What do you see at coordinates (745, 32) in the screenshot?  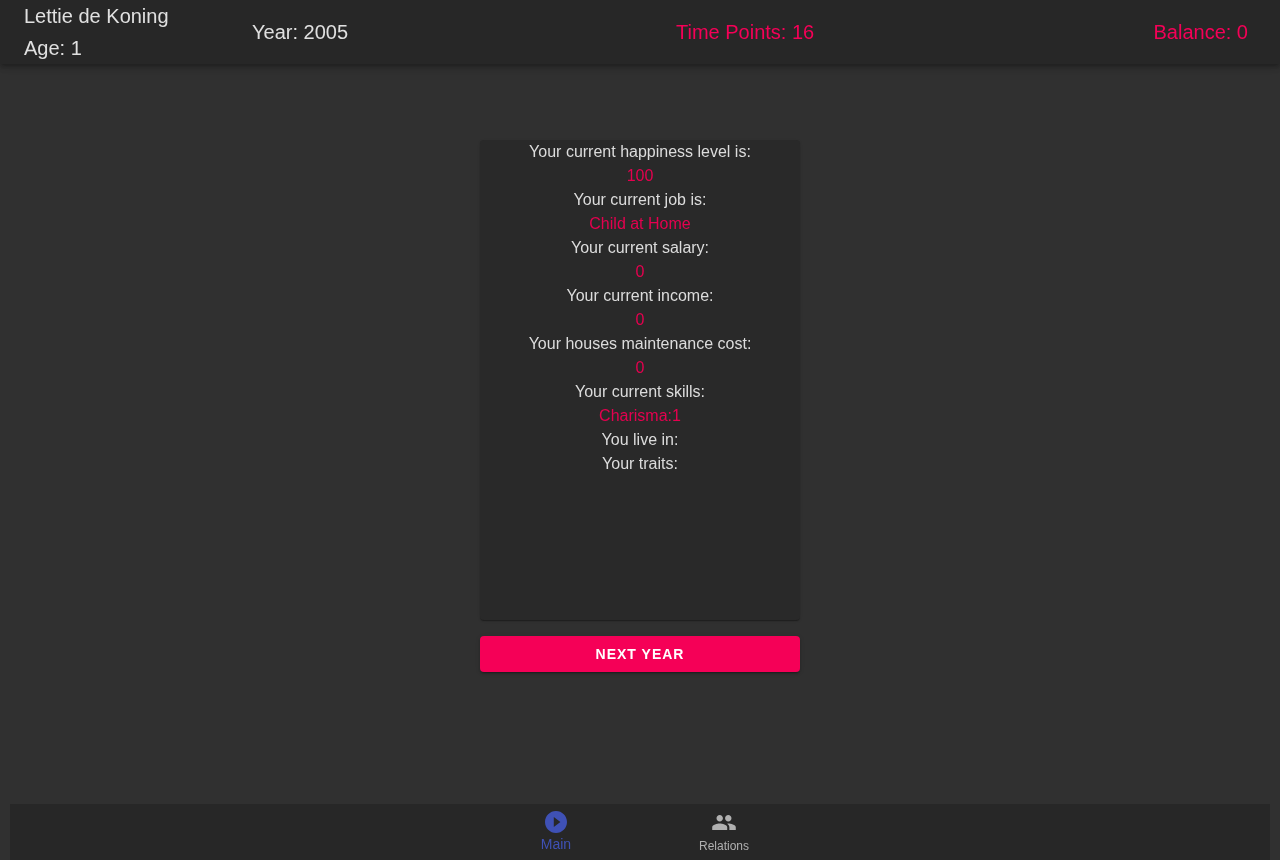 I see `time-points-text: Time Points: 16` at bounding box center [745, 32].